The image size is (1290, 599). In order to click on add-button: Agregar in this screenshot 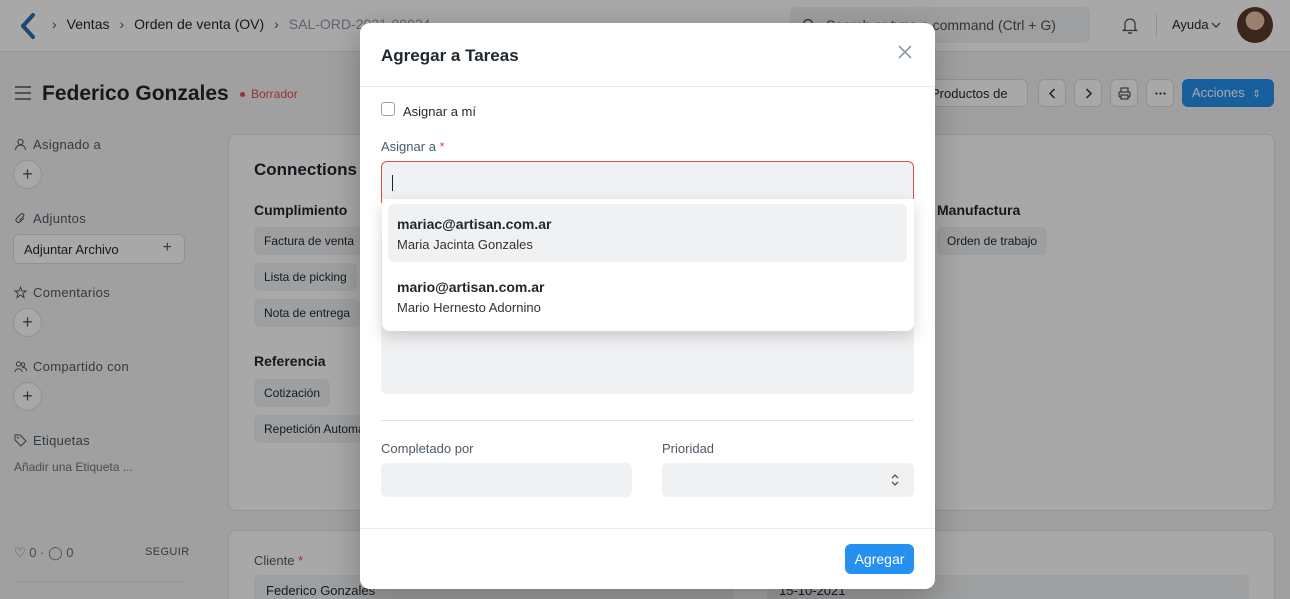, I will do `click(879, 559)`.